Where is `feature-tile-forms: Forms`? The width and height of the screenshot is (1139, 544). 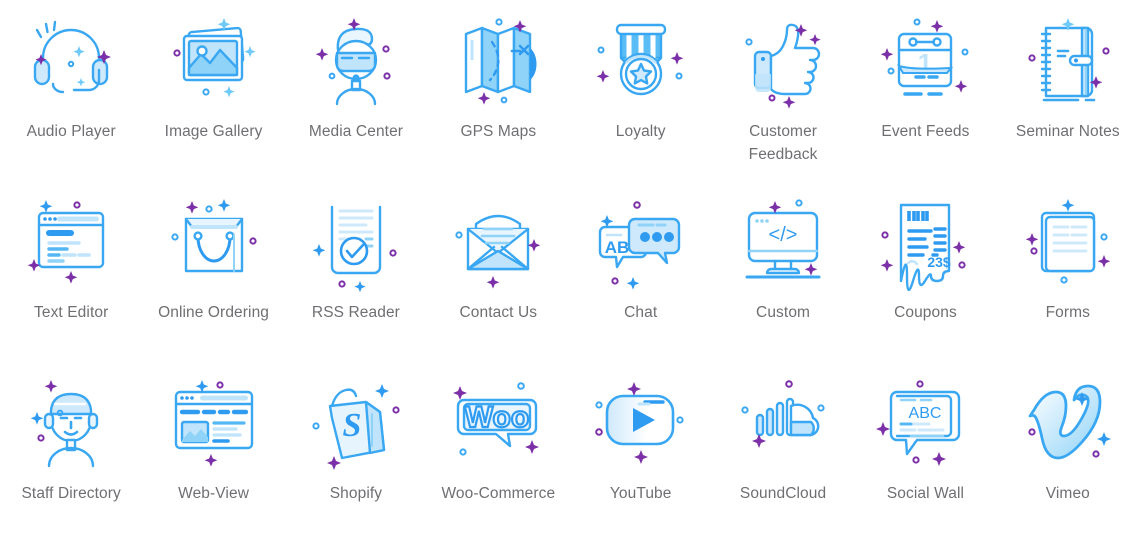 feature-tile-forms: Forms is located at coordinates (1068, 271).